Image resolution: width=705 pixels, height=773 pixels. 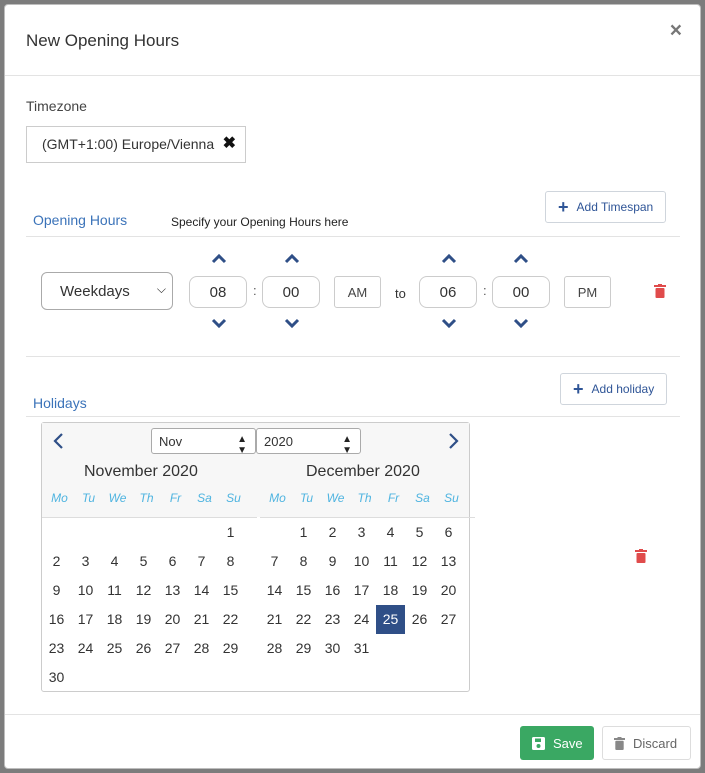 What do you see at coordinates (292, 323) in the screenshot?
I see `from-minute-down-icon` at bounding box center [292, 323].